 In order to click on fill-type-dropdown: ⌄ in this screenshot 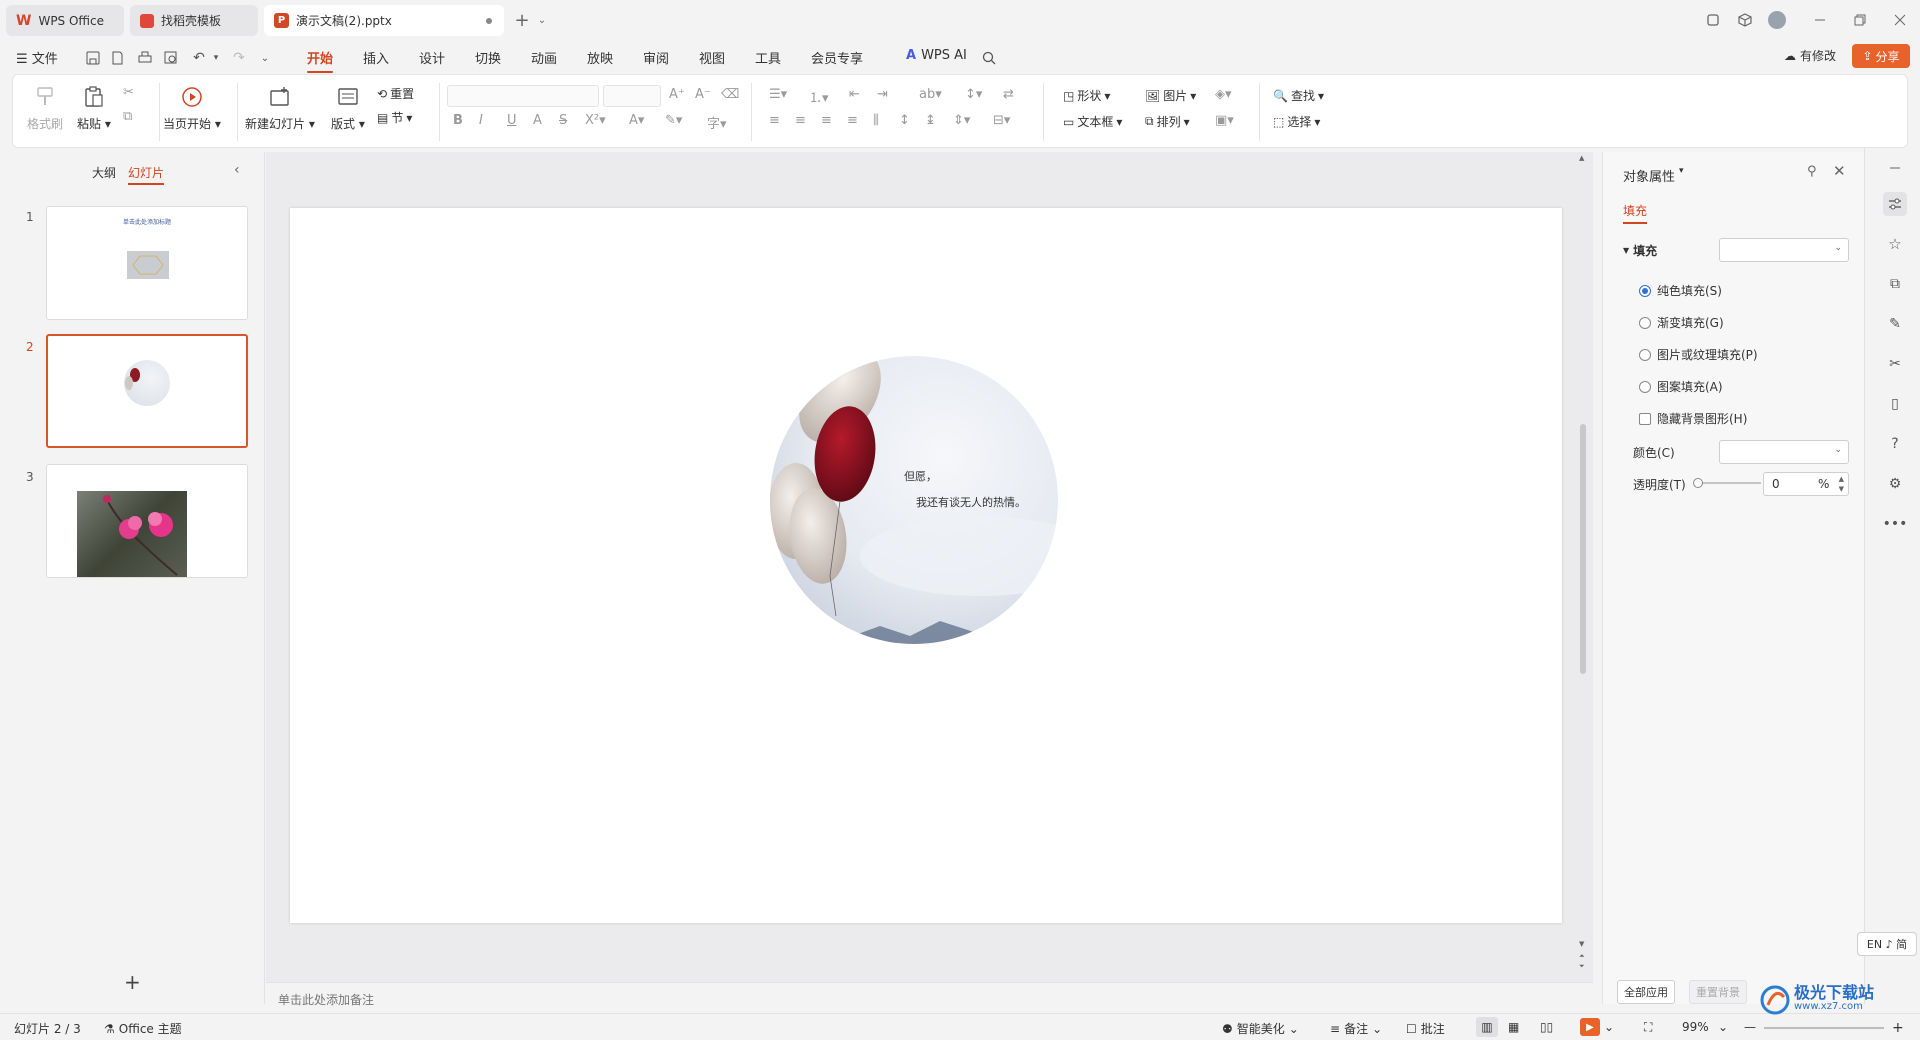, I will do `click(1784, 250)`.